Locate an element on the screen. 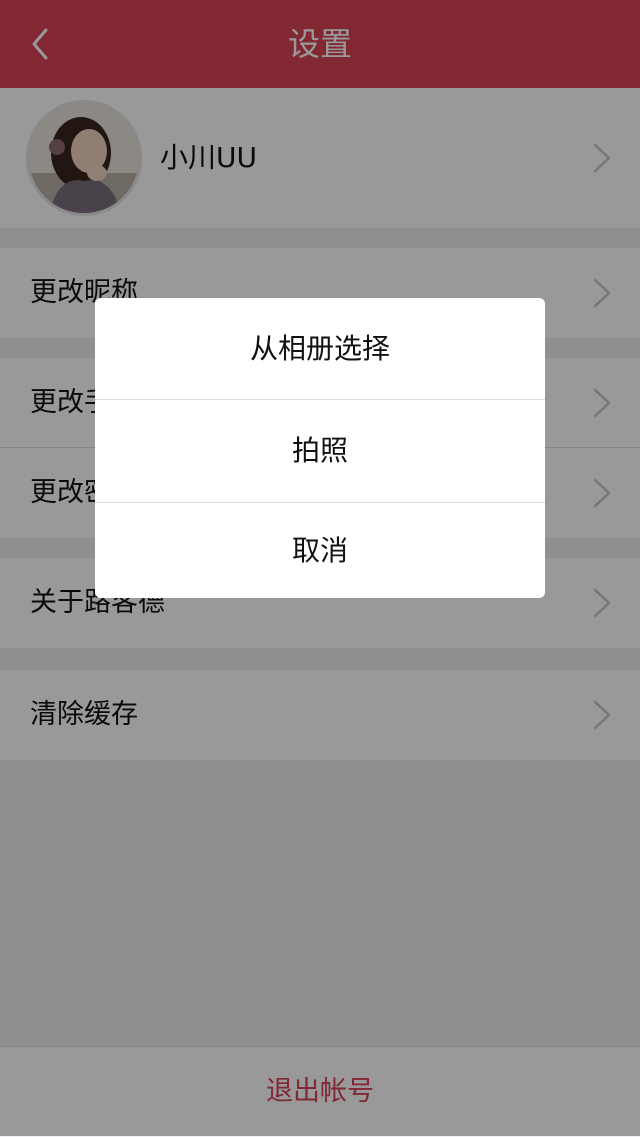  take-photo-button: 拍照 is located at coordinates (320, 451).